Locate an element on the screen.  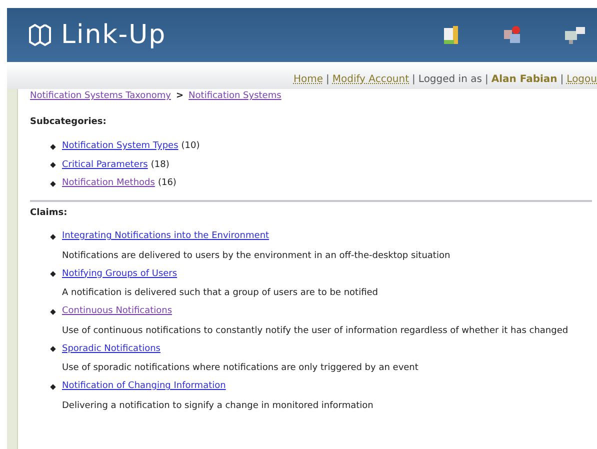
claim-link: Continuous Notifications is located at coordinates (117, 311).